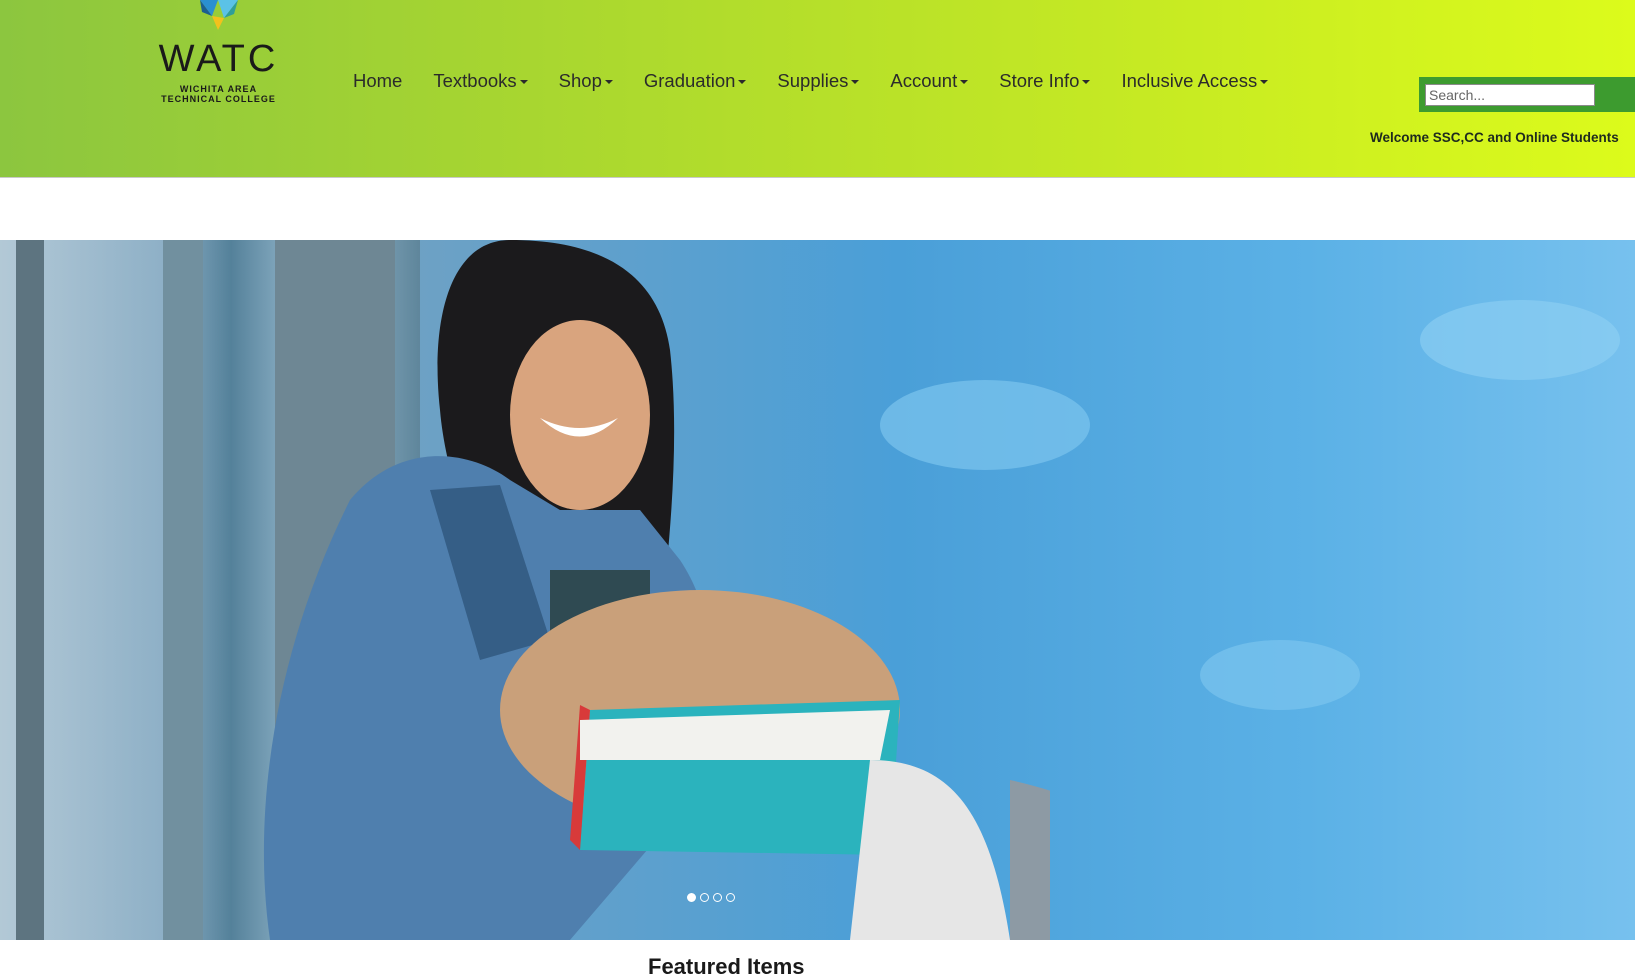 The image size is (1635, 980). What do you see at coordinates (813, 80) in the screenshot?
I see `nav-supplies-label: Supplies` at bounding box center [813, 80].